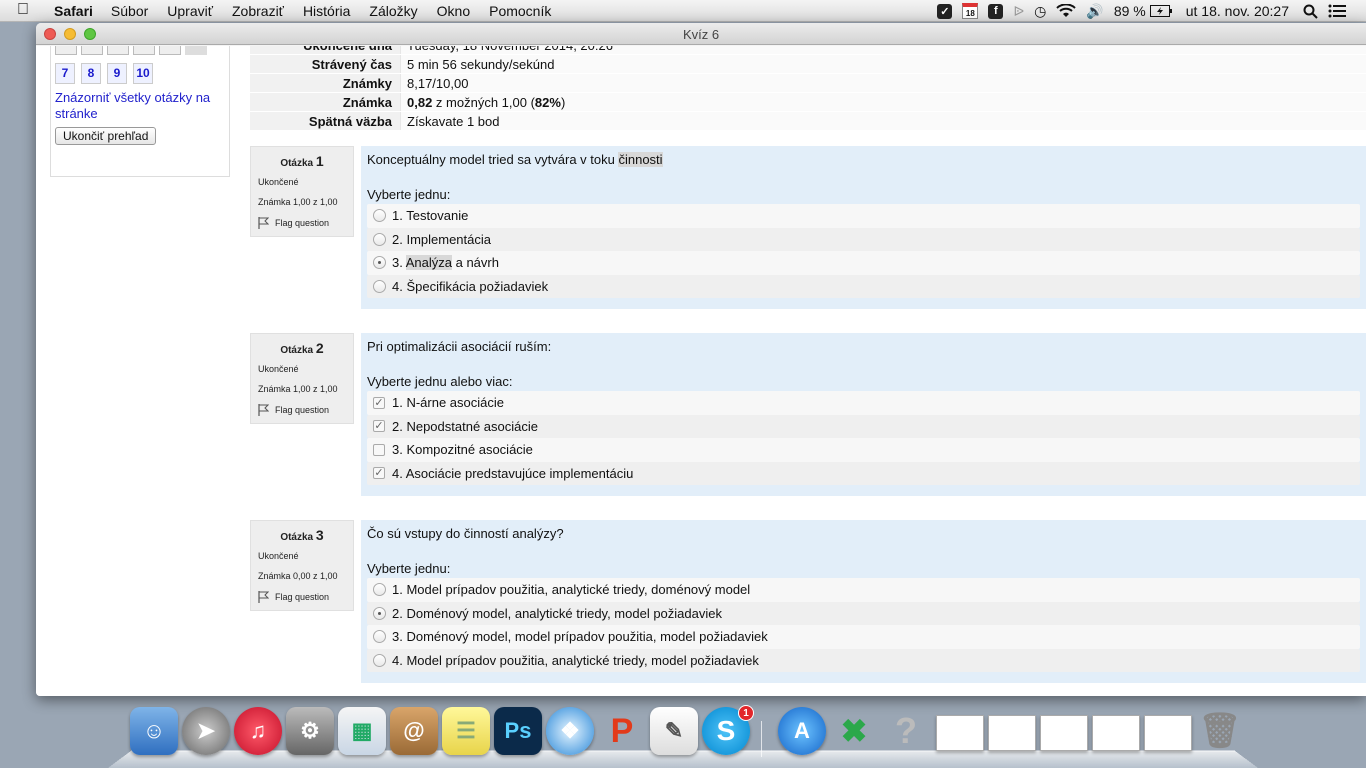 The width and height of the screenshot is (1366, 768). What do you see at coordinates (310, 731) in the screenshot?
I see `system-preferences-icon: ⚙` at bounding box center [310, 731].